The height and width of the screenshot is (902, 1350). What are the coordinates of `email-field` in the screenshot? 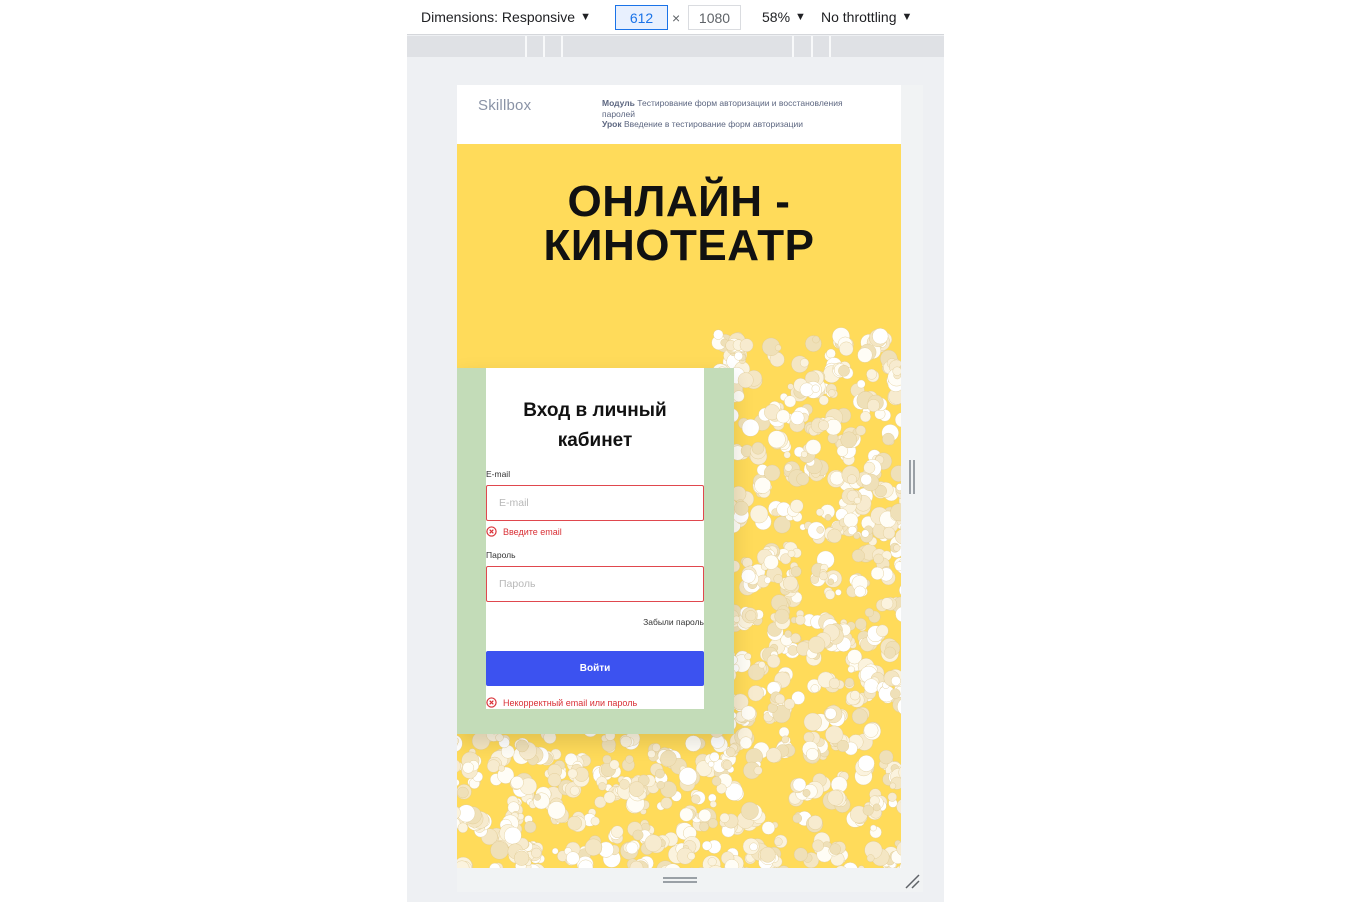 It's located at (595, 503).